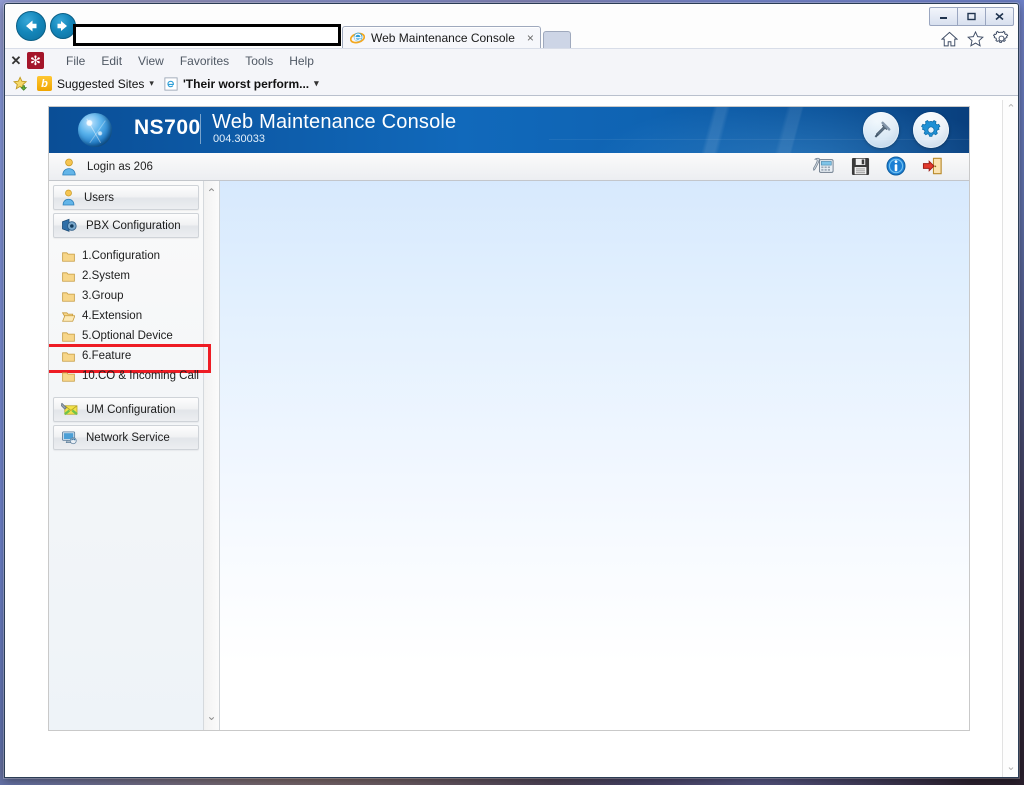 The height and width of the screenshot is (785, 1024). I want to click on home-icon, so click(949, 39).